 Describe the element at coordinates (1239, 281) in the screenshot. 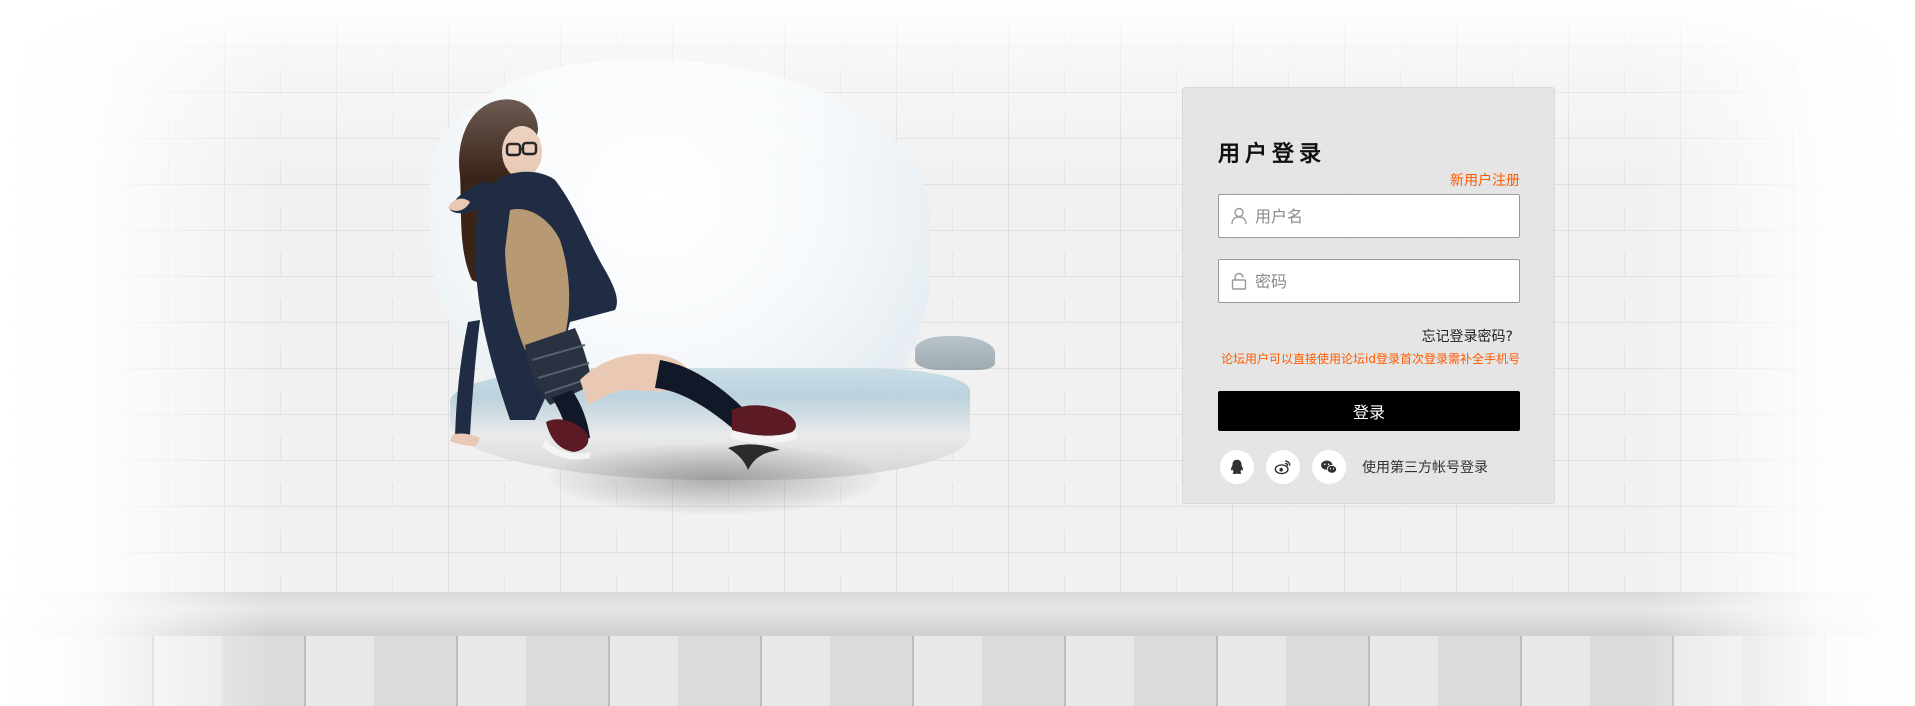

I see `lock-icon` at that location.